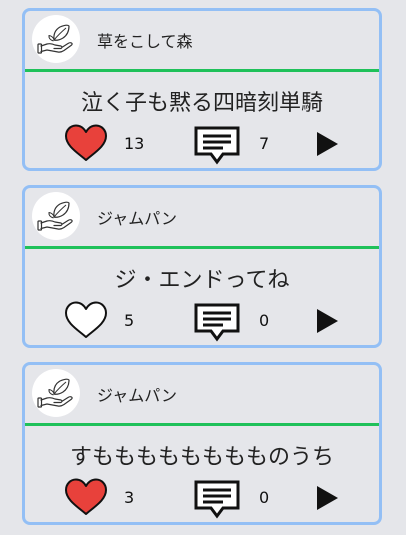  What do you see at coordinates (202, 39) in the screenshot?
I see `post-header: 草をこして森` at bounding box center [202, 39].